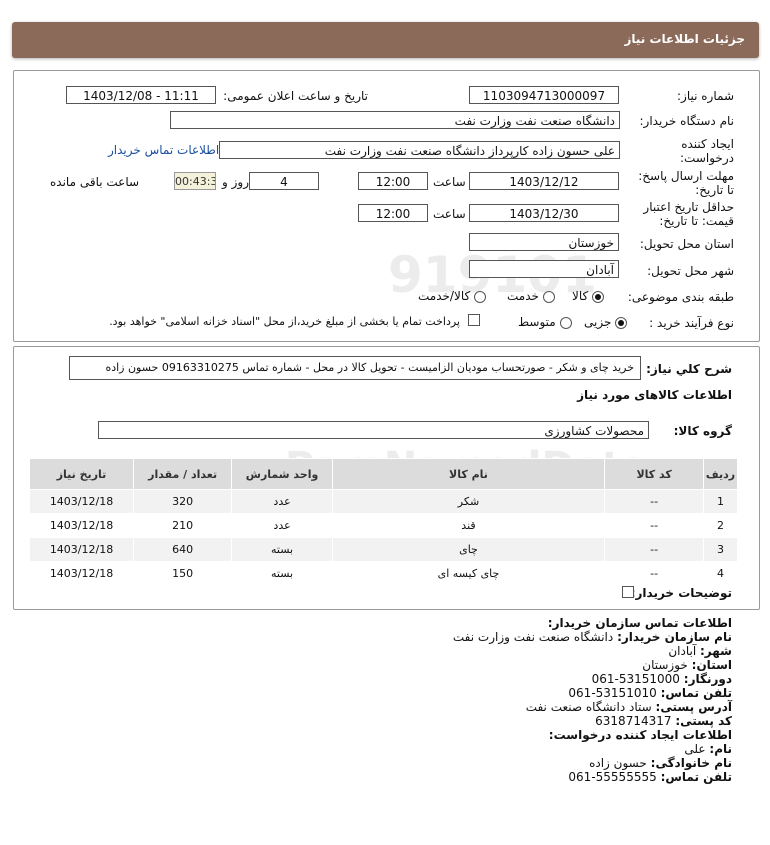 Image resolution: width=770 pixels, height=845 pixels. Describe the element at coordinates (183, 549) in the screenshot. I see `row-quantity: 640` at that location.